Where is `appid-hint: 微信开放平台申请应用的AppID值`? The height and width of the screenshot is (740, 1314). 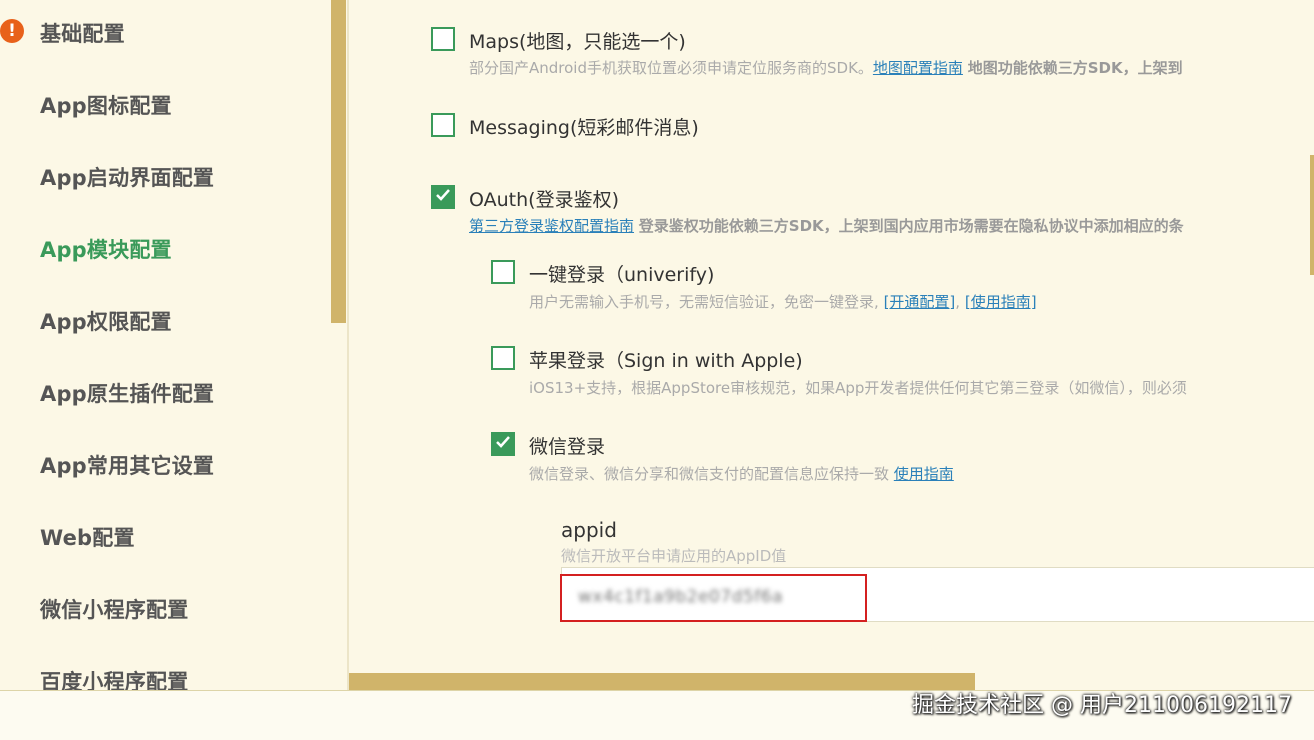 appid-hint: 微信开放平台申请应用的AppID值 is located at coordinates (674, 556).